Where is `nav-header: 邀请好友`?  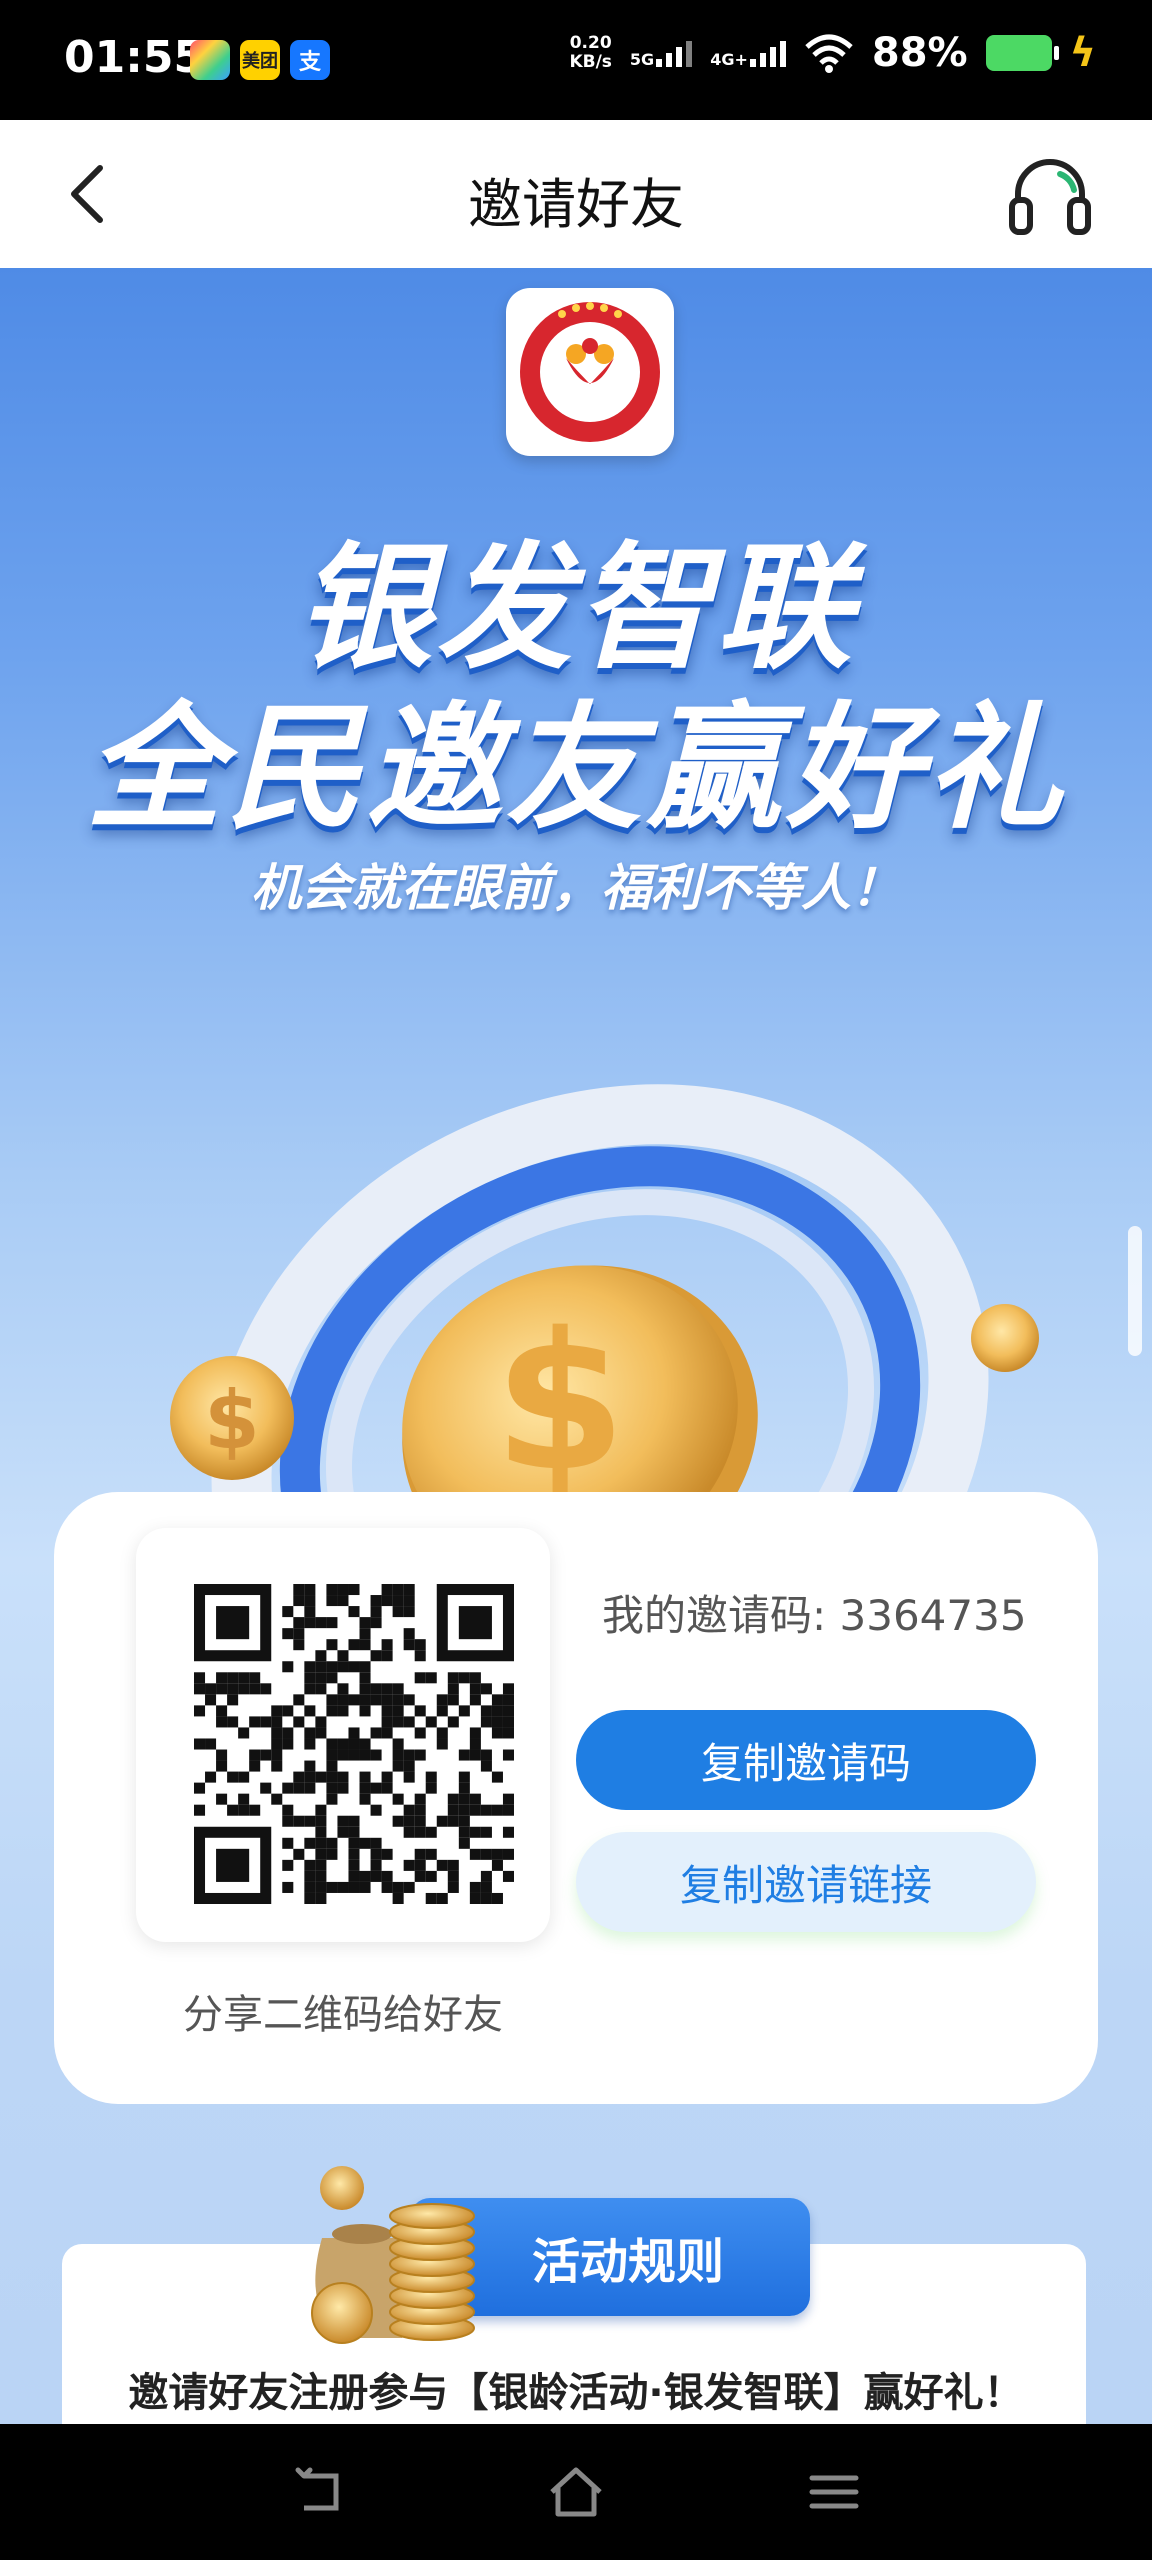 nav-header: 邀请好友 is located at coordinates (576, 194).